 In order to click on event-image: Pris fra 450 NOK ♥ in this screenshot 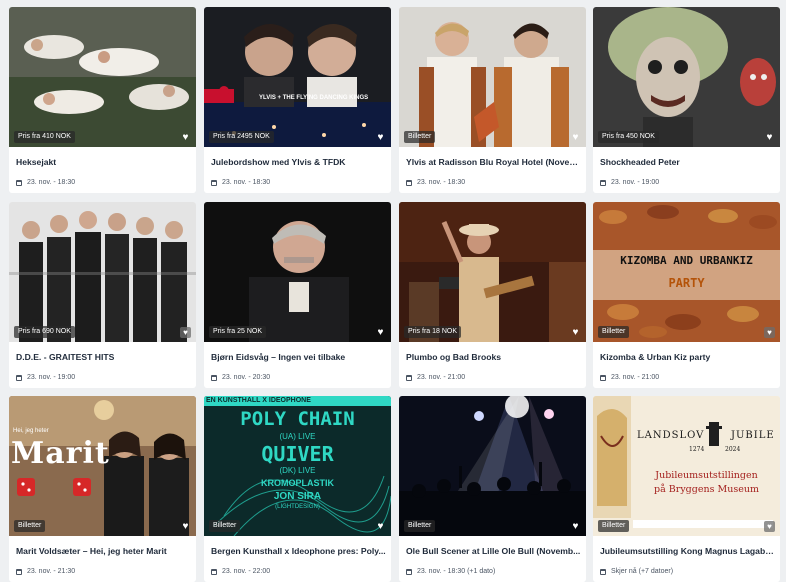, I will do `click(686, 77)`.